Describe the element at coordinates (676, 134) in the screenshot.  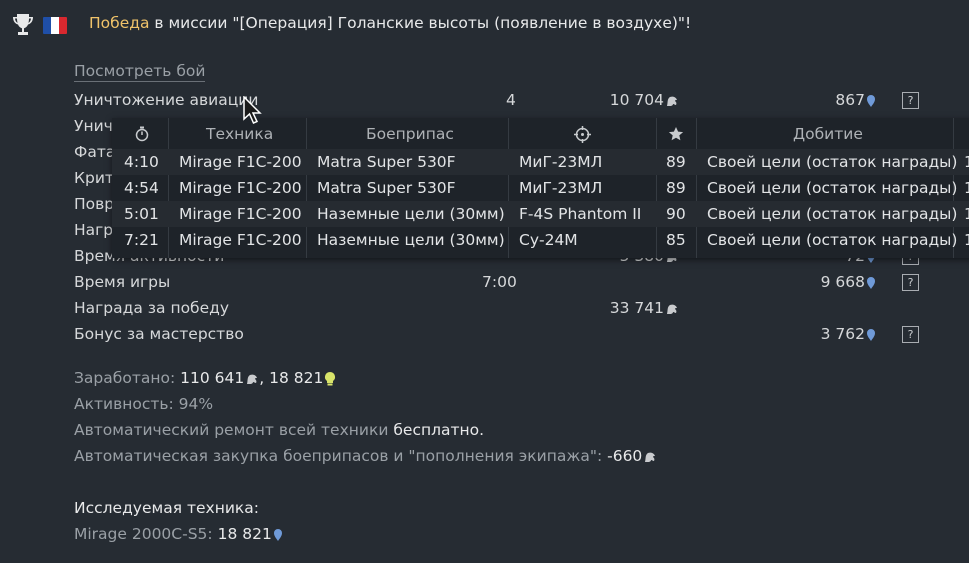
I see `star-icon` at that location.